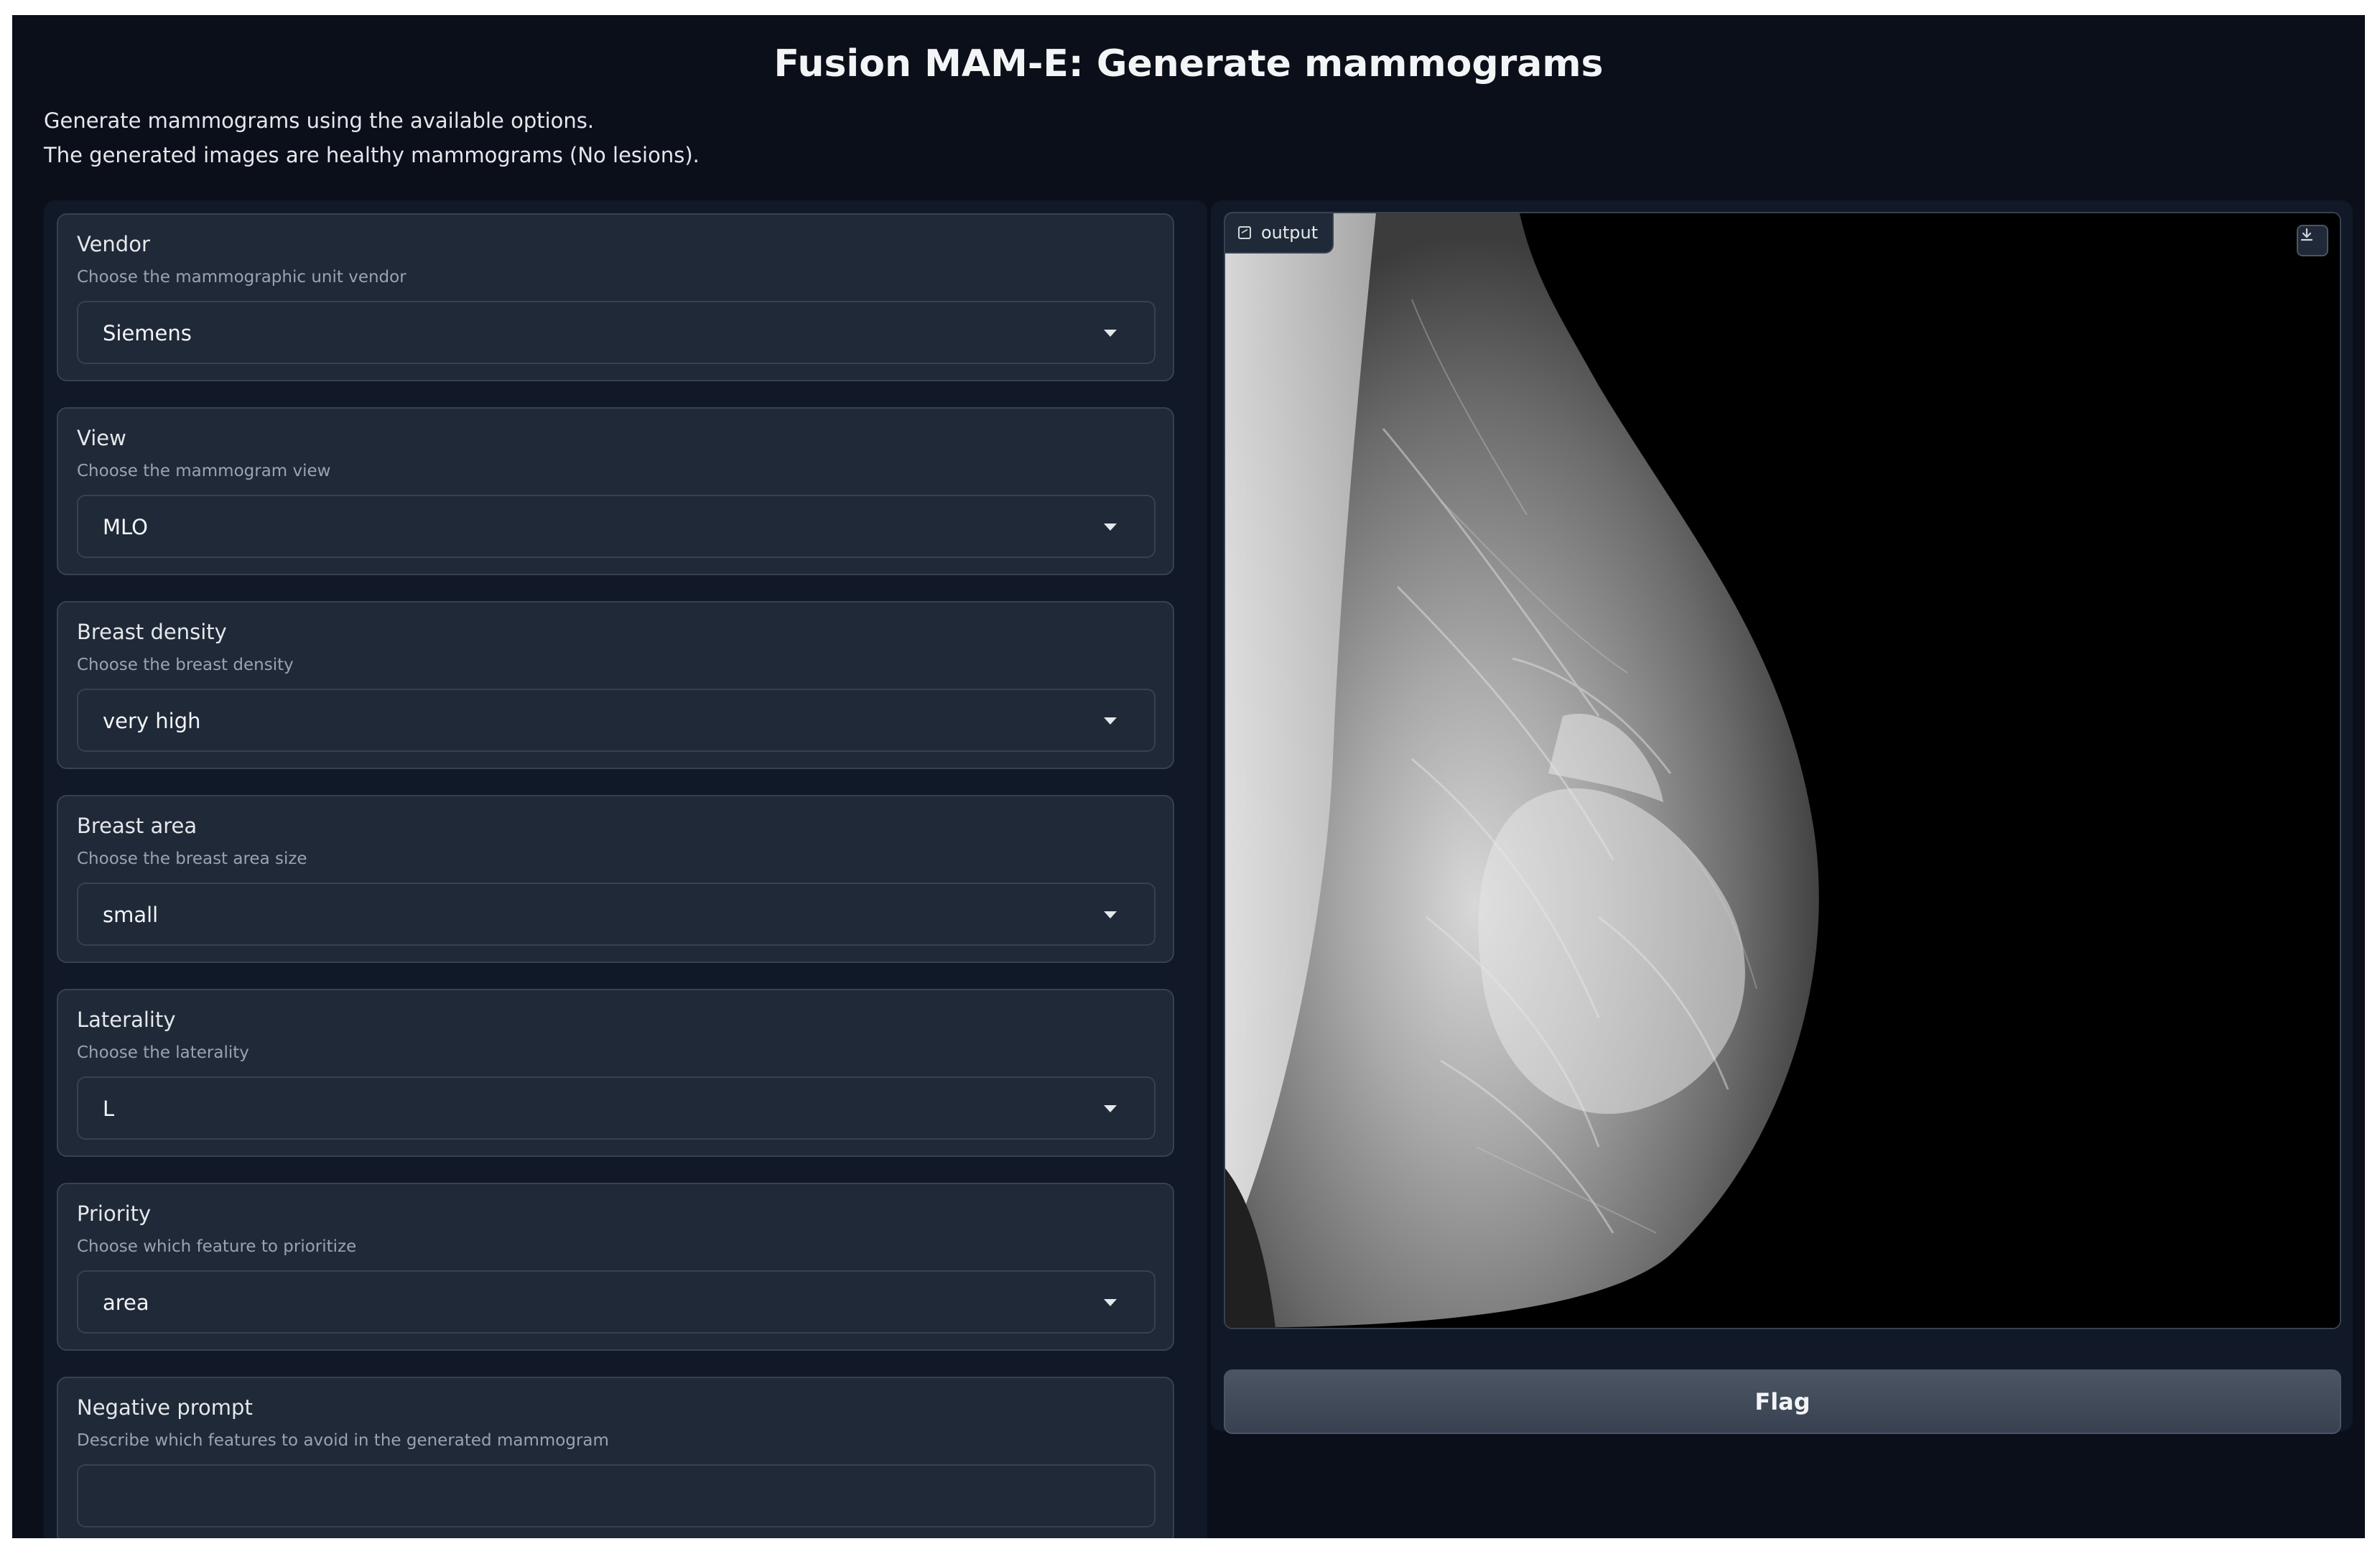 The height and width of the screenshot is (1554, 2380). Describe the element at coordinates (616, 720) in the screenshot. I see `breast-density-dropdown: very high` at that location.